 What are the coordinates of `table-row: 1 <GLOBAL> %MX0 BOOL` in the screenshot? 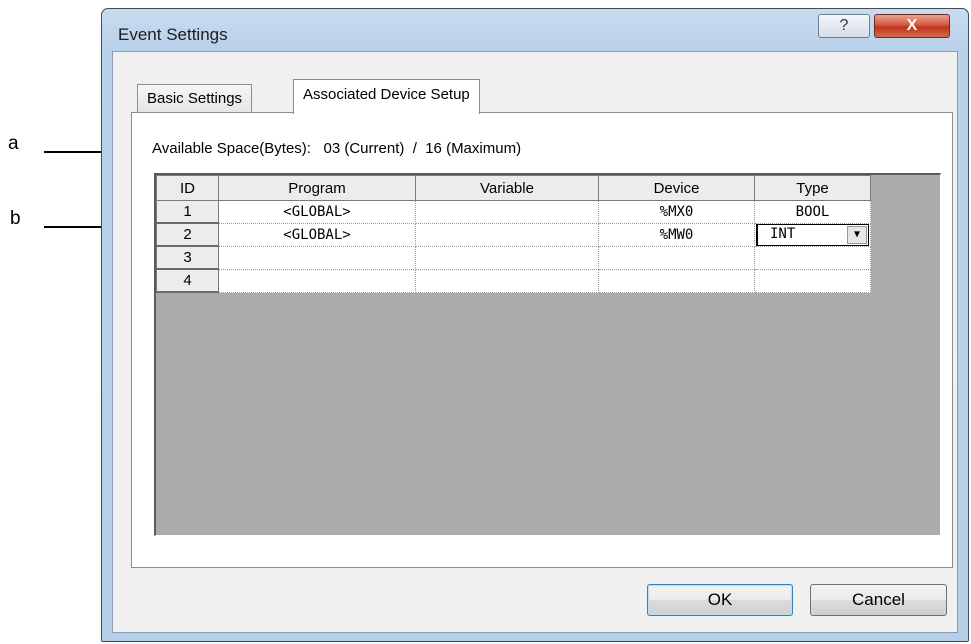 It's located at (513, 212).